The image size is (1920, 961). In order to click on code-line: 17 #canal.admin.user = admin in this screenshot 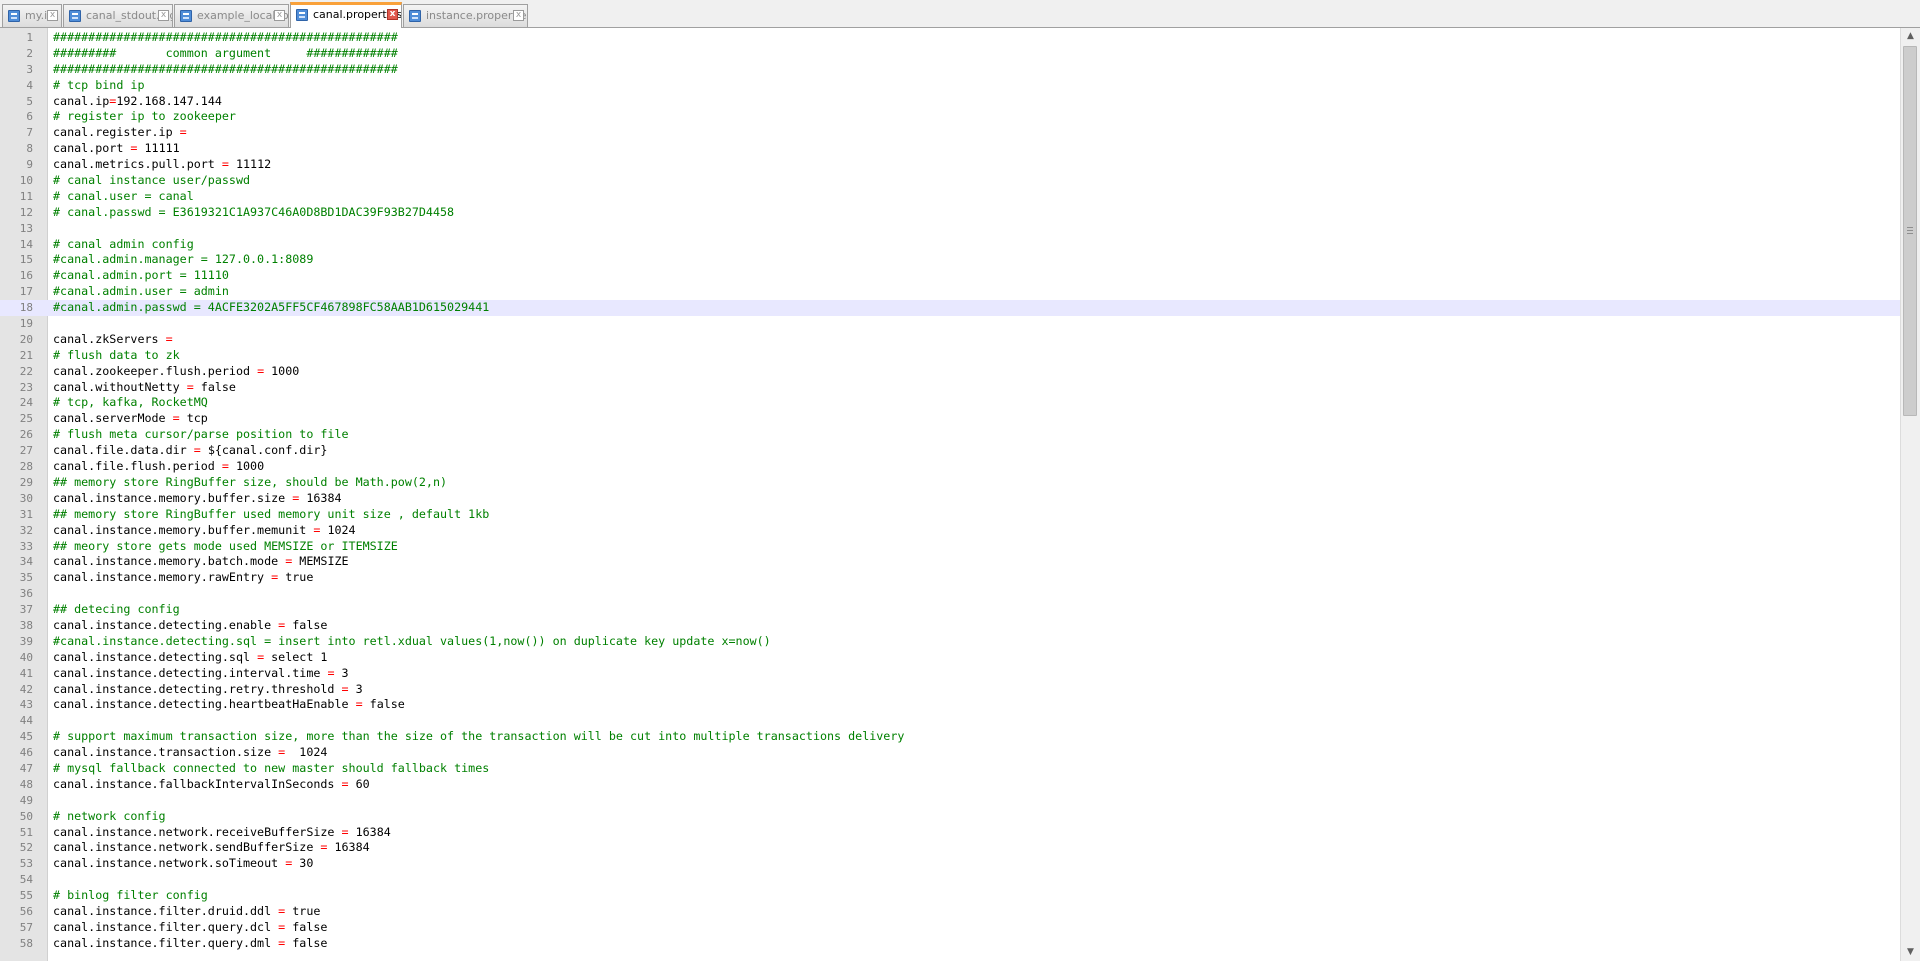, I will do `click(950, 292)`.